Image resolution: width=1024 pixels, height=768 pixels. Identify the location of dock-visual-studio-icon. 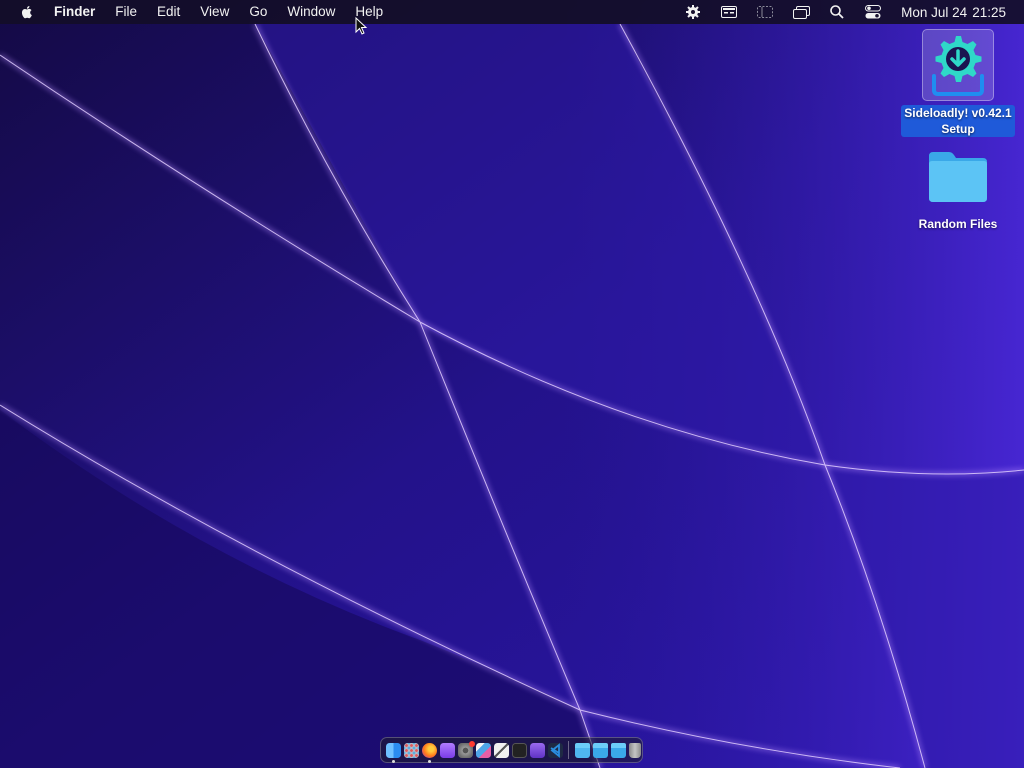
(537, 750).